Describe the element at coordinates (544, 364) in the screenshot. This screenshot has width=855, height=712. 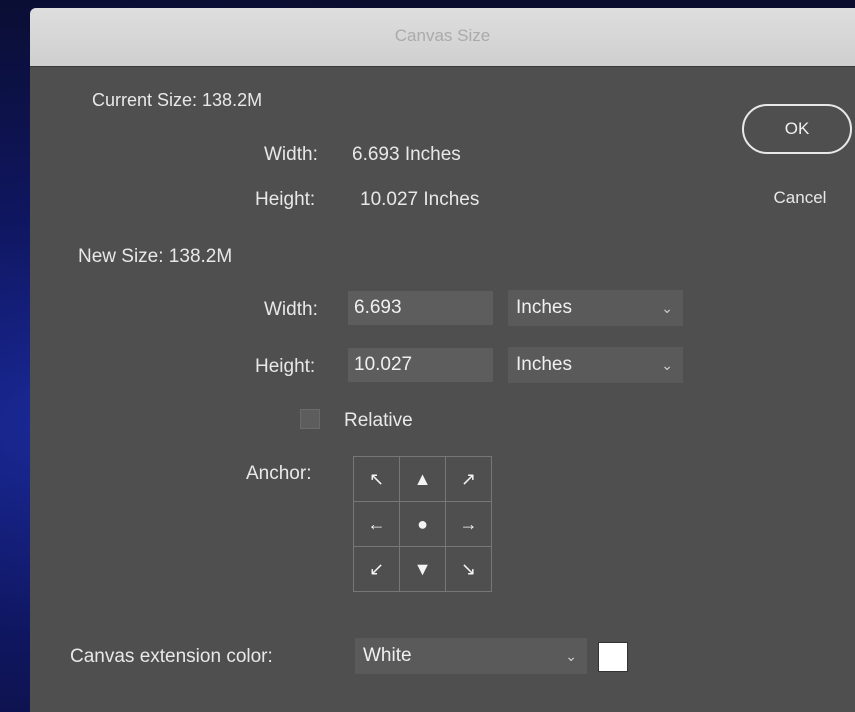
I see `new-height-unit-value: Inches` at that location.